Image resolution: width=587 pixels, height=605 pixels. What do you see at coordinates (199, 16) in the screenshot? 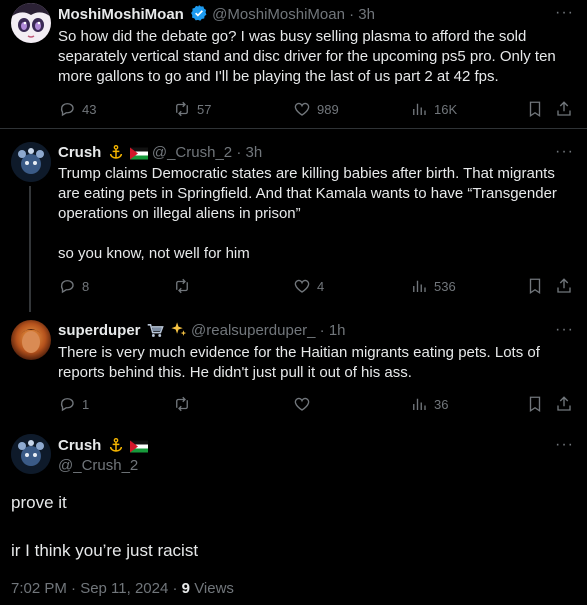
I see `verified-badge-icon` at bounding box center [199, 16].